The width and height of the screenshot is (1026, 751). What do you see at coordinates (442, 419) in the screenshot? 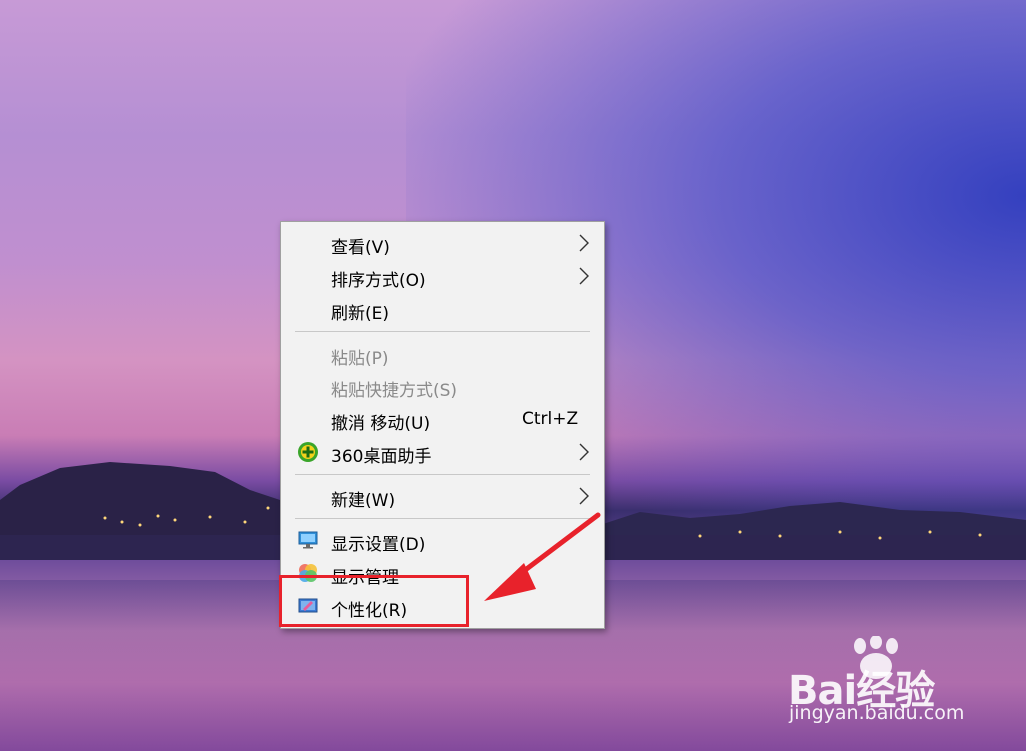
I see `menu-item-undo-move: 撤消 移动(U) Ctrl+Z` at bounding box center [442, 419].